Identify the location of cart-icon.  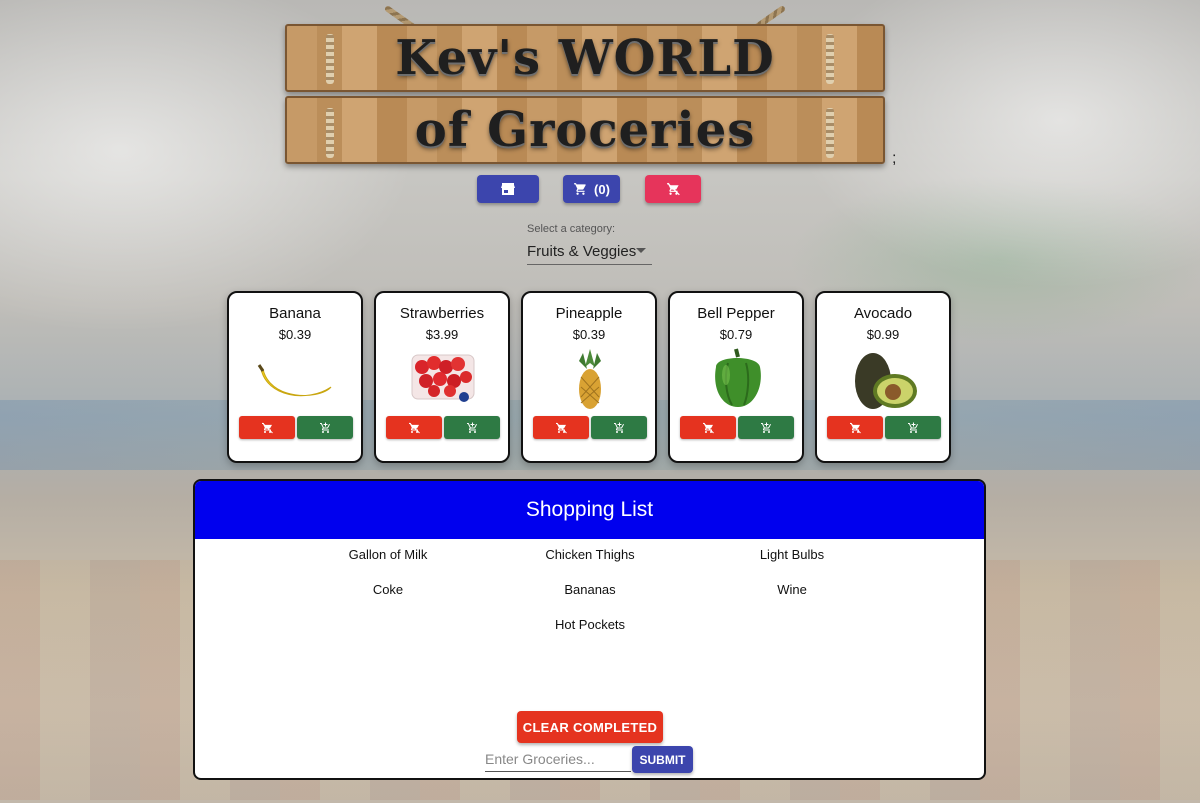
(580, 189).